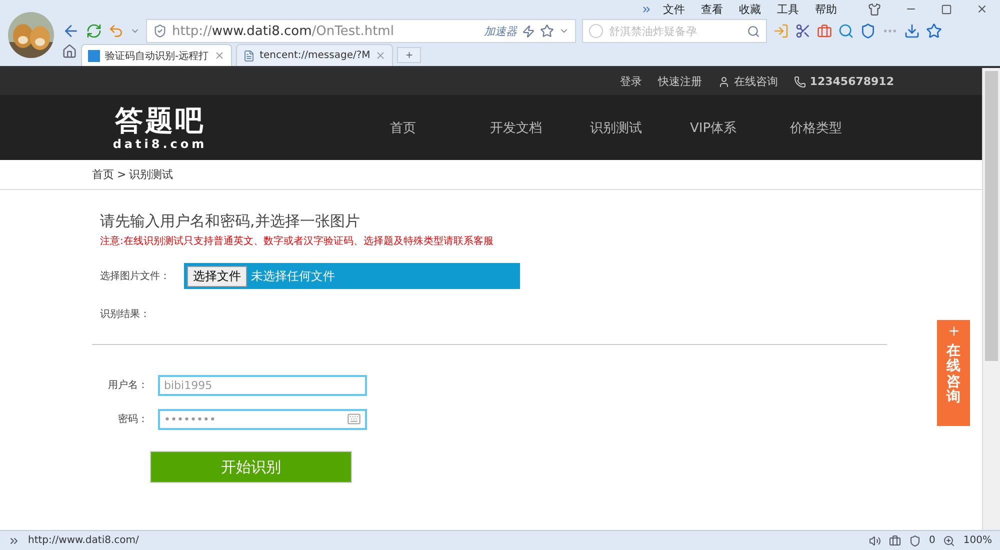 The height and width of the screenshot is (550, 1000). What do you see at coordinates (803, 31) in the screenshot?
I see `scissors-icon` at bounding box center [803, 31].